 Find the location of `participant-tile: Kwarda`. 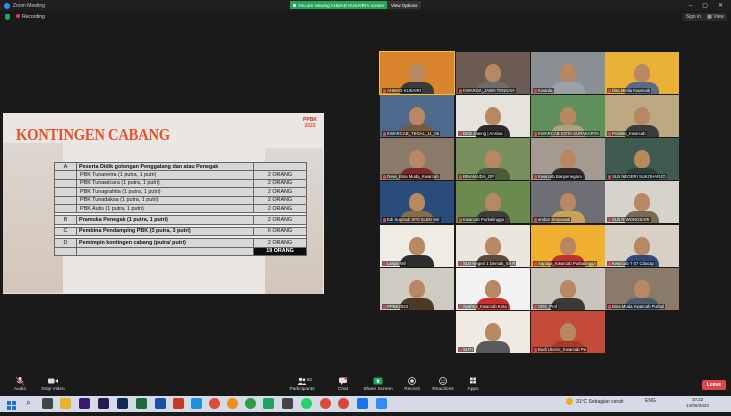

participant-tile: Kwarda is located at coordinates (568, 73).